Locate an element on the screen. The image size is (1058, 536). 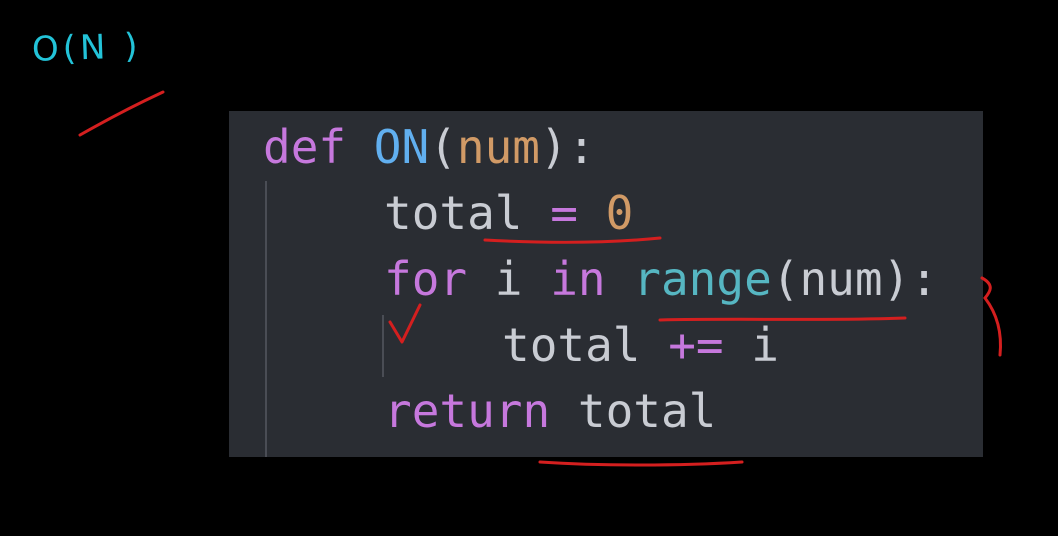
code-line-1: def ON(num): is located at coordinates (429, 147).